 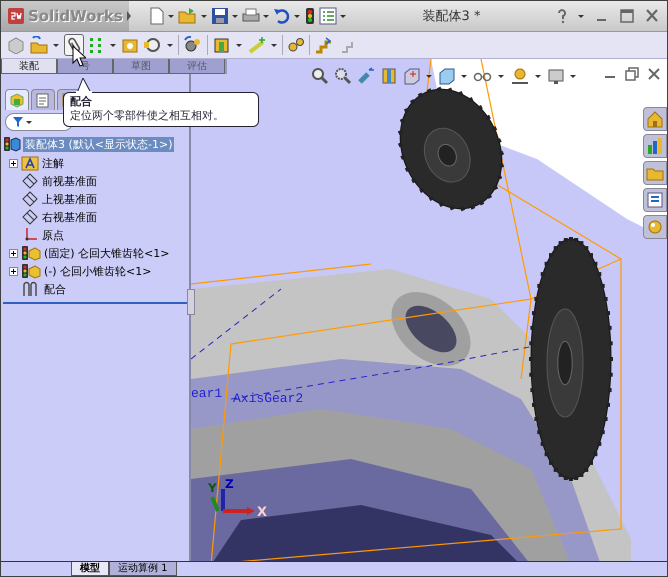 I want to click on axis-label: AxisGear2, so click(x=268, y=398).